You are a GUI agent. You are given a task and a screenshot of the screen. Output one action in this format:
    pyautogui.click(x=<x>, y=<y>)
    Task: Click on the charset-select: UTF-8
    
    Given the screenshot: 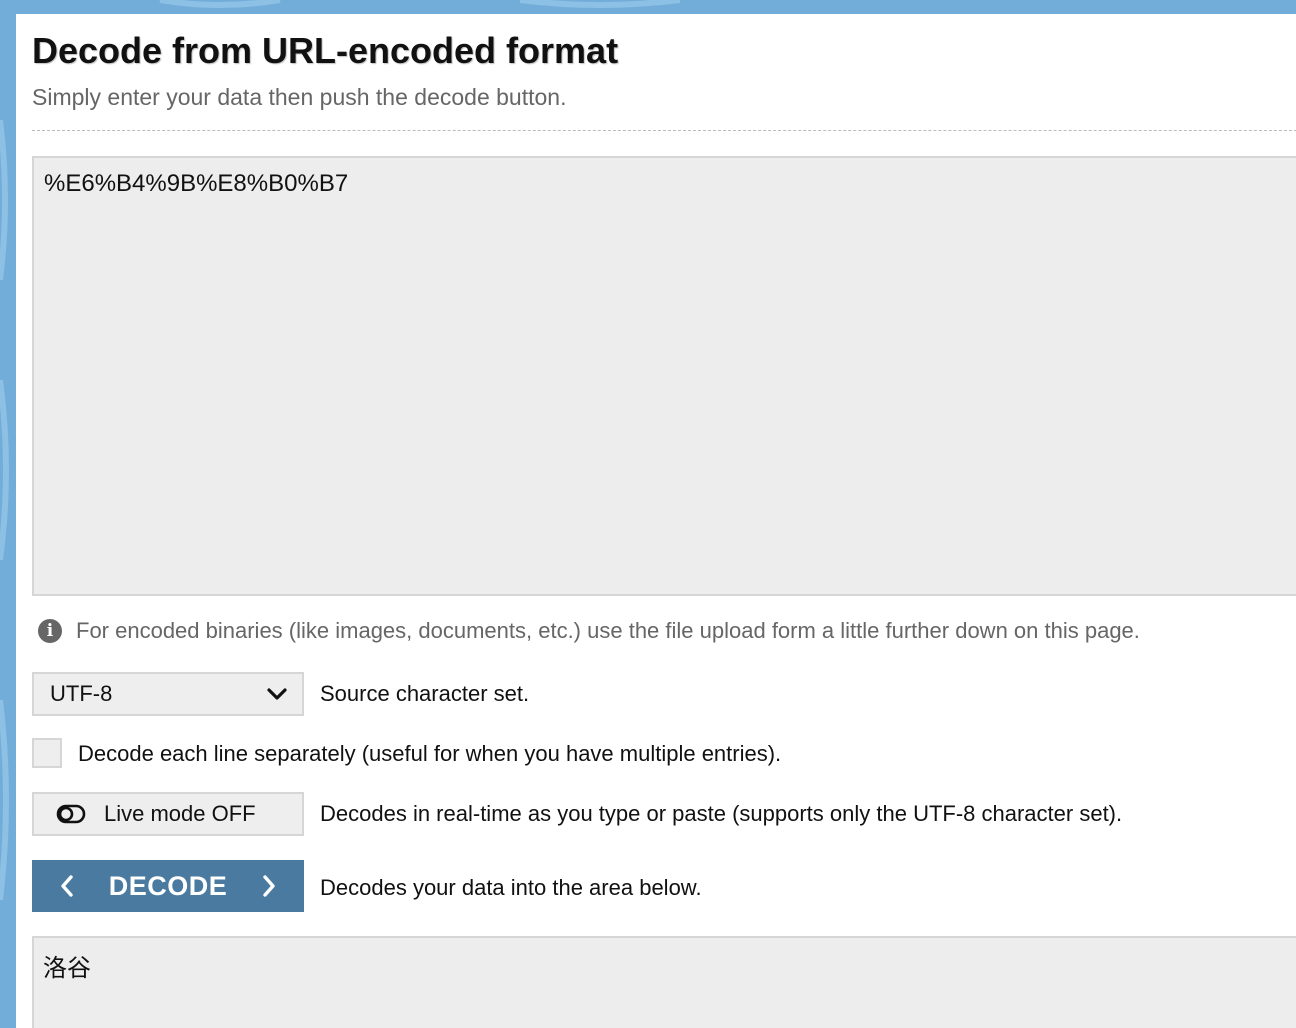 What is the action you would take?
    pyautogui.click(x=168, y=694)
    